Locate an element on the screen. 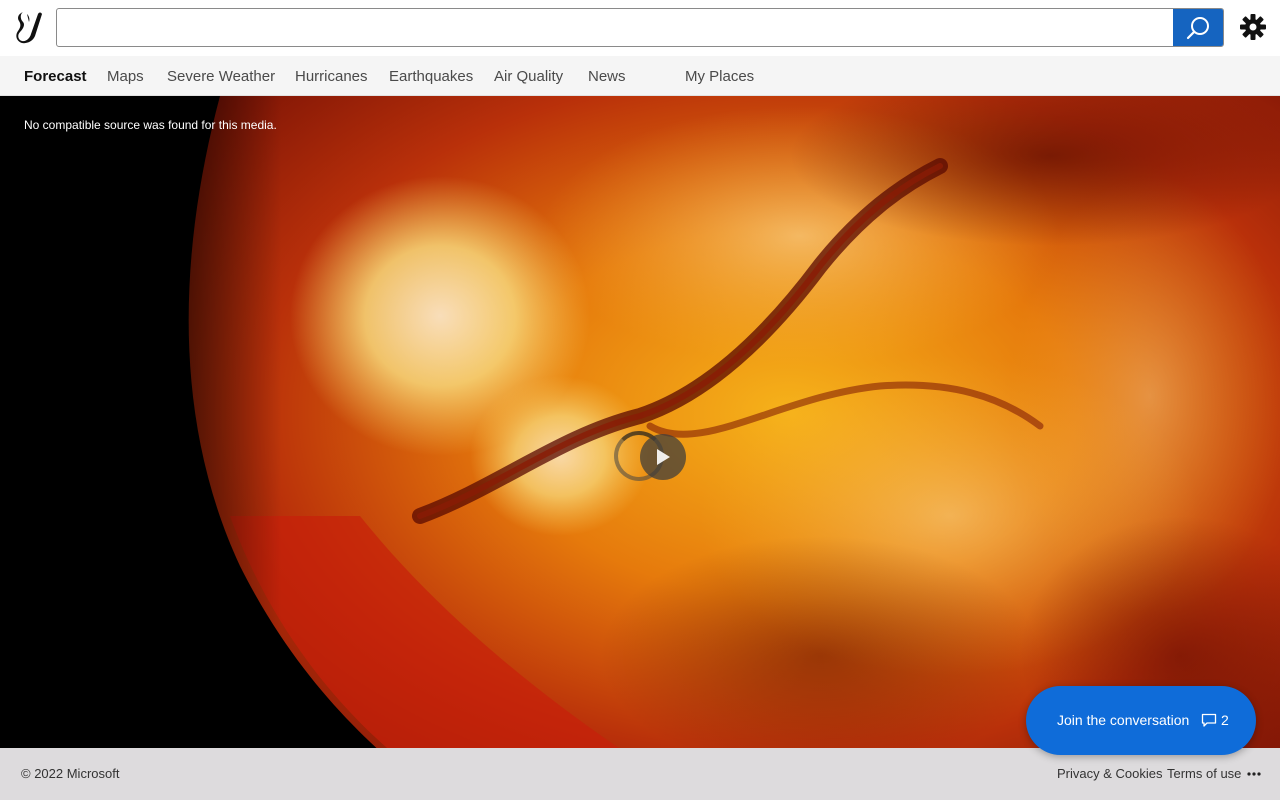  copyright-text: © 2022 Microsoft is located at coordinates (70, 773).